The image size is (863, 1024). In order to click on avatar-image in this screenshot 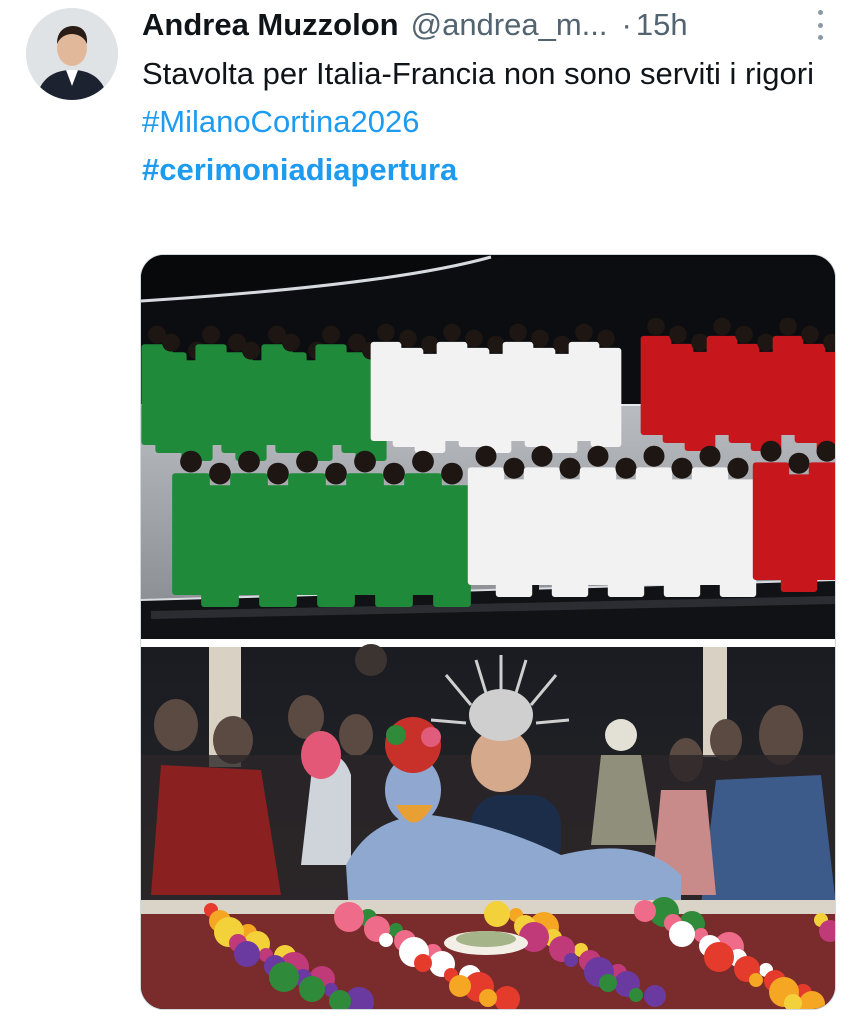, I will do `click(72, 54)`.